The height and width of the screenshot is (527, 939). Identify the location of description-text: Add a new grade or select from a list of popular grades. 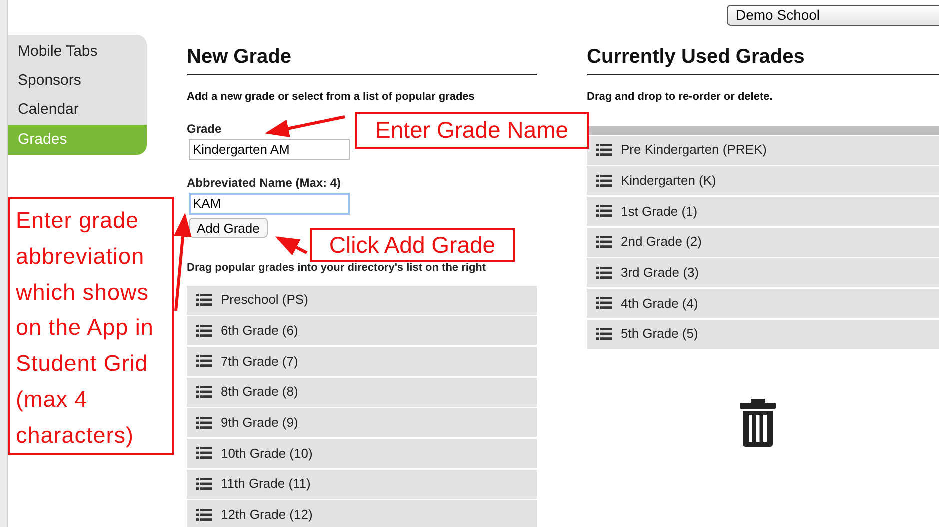
(331, 97).